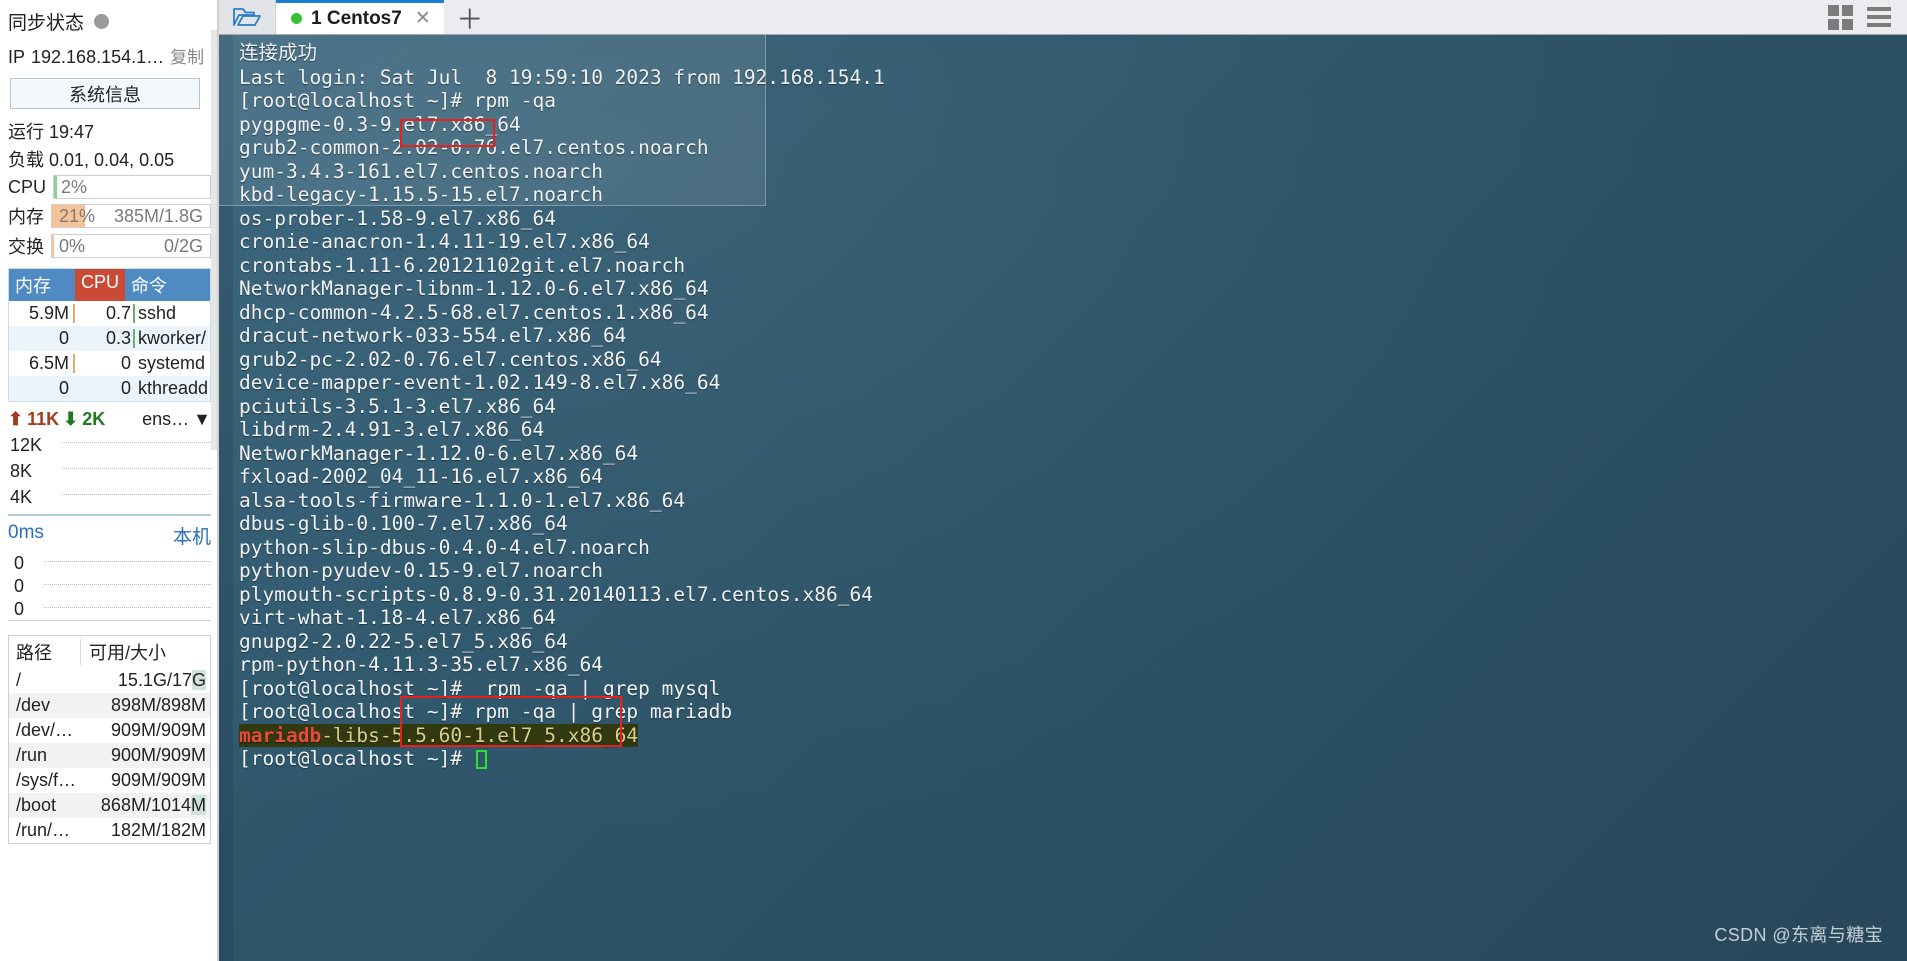 This screenshot has height=961, width=1907. I want to click on latency-y-label-0: 0, so click(19, 563).